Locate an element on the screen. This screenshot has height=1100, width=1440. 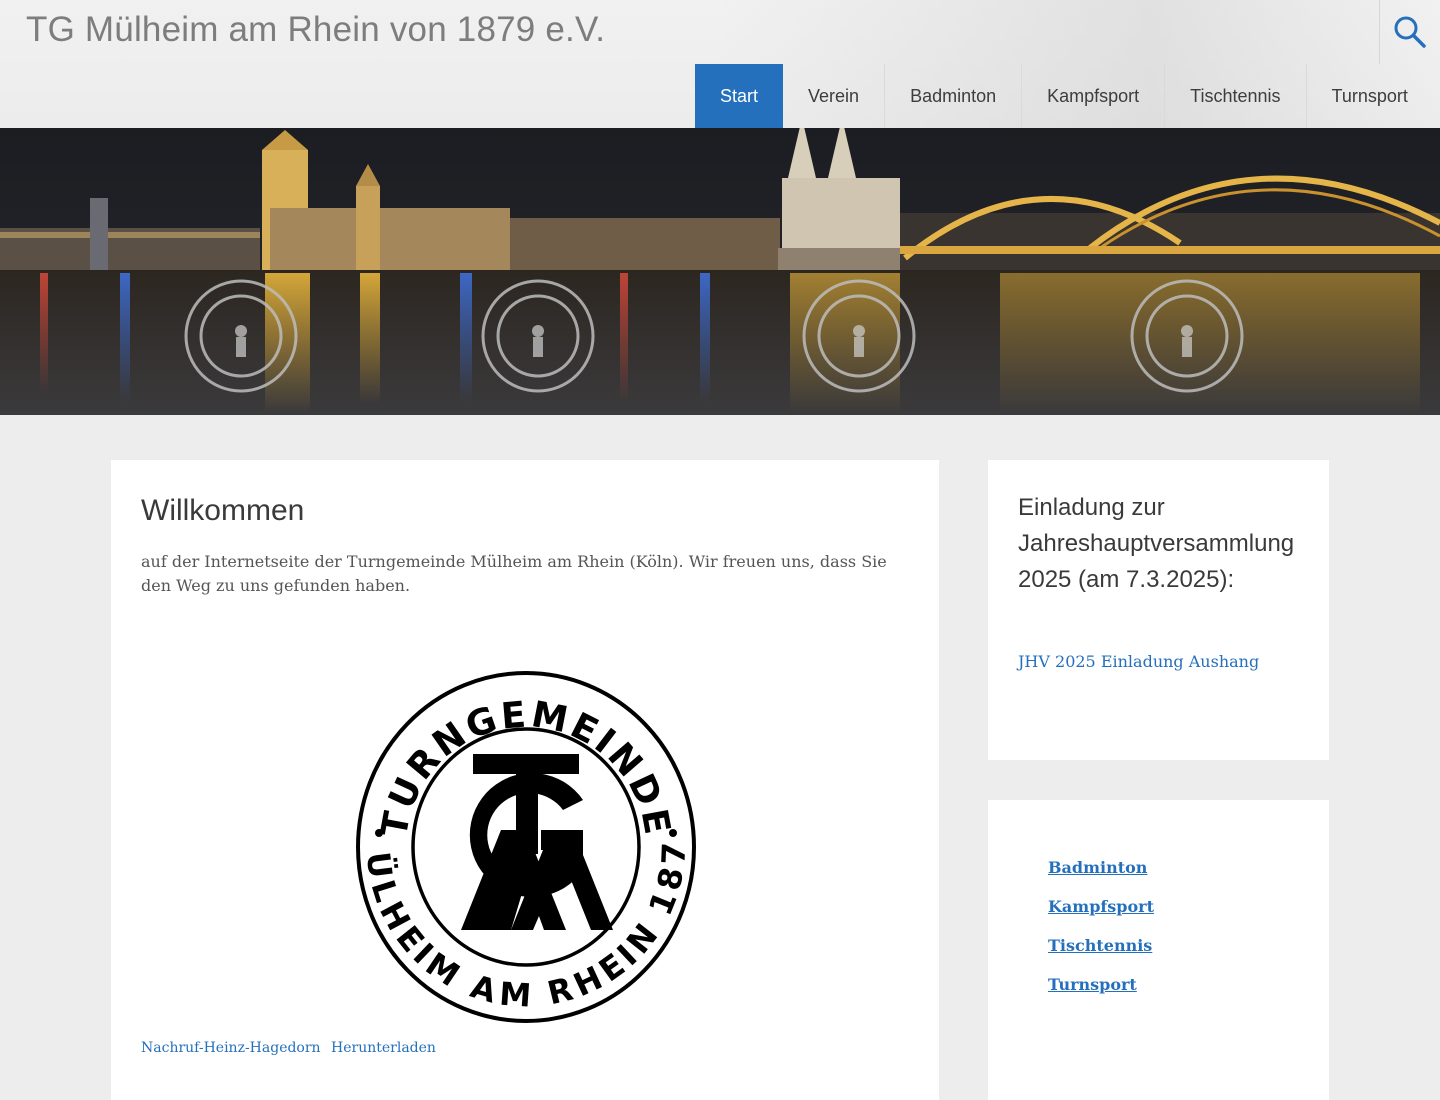
nav-item-start: Start is located at coordinates (739, 96).